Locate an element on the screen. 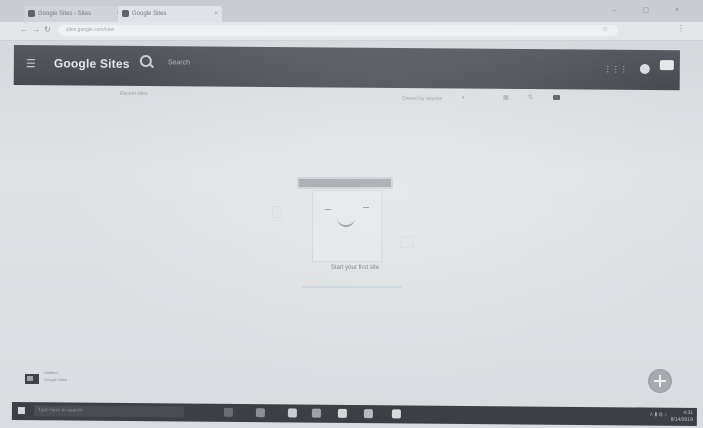 The image size is (703, 428). taskbar-search-input: Type here to search is located at coordinates (108, 411).